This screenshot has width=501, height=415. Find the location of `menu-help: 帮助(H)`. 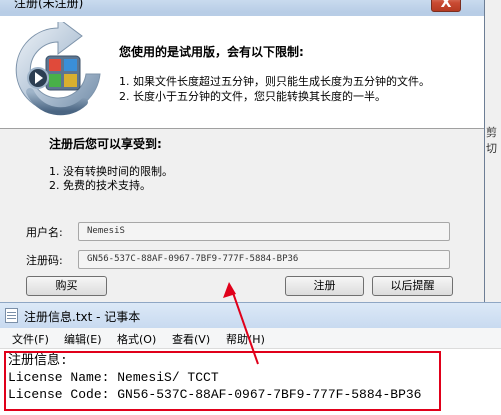

menu-help: 帮助(H) is located at coordinates (245, 339).